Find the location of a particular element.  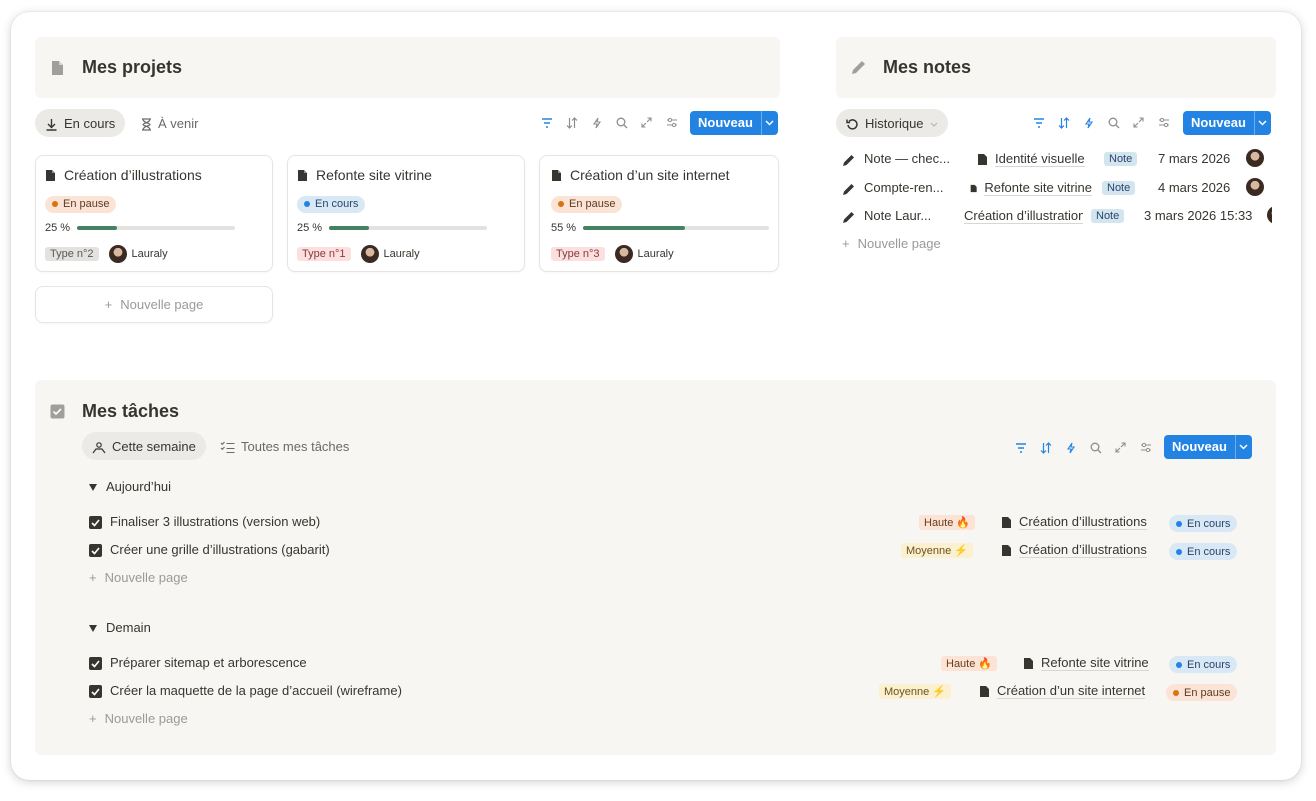

tasks-new-button: Nouveau is located at coordinates (1208, 447).